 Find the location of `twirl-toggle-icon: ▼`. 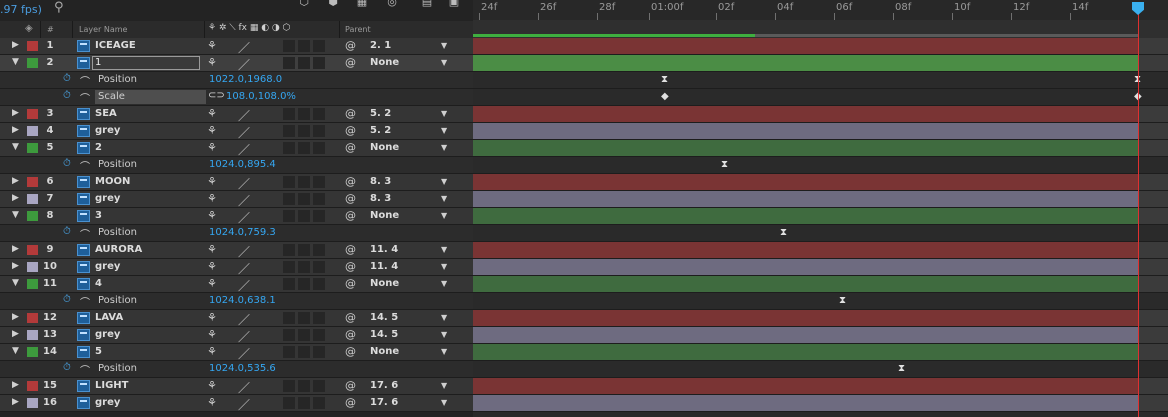

twirl-toggle-icon: ▼ is located at coordinates (15, 147).